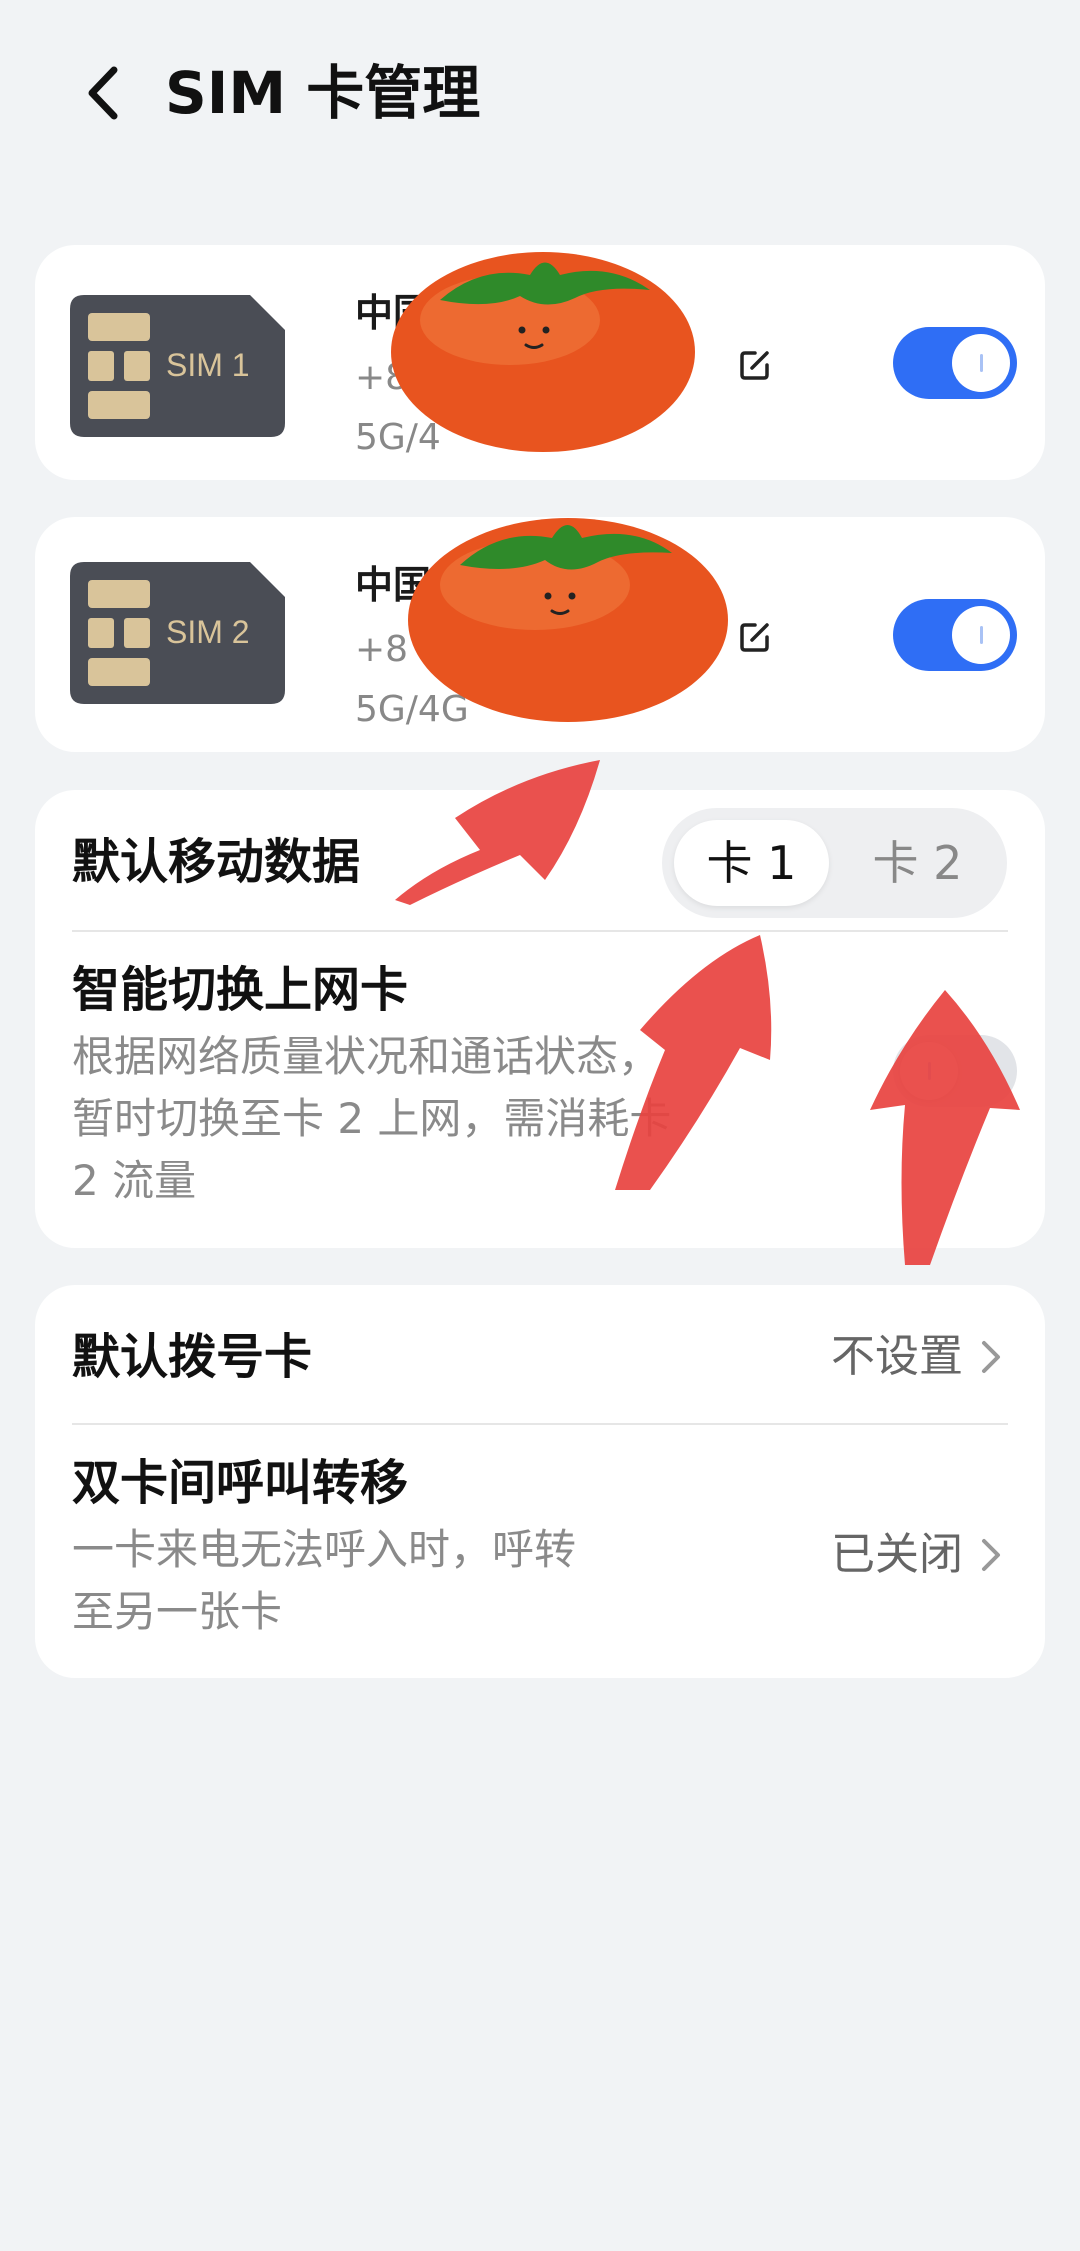  I want to click on sim1-network: 5G/4, so click(398, 437).